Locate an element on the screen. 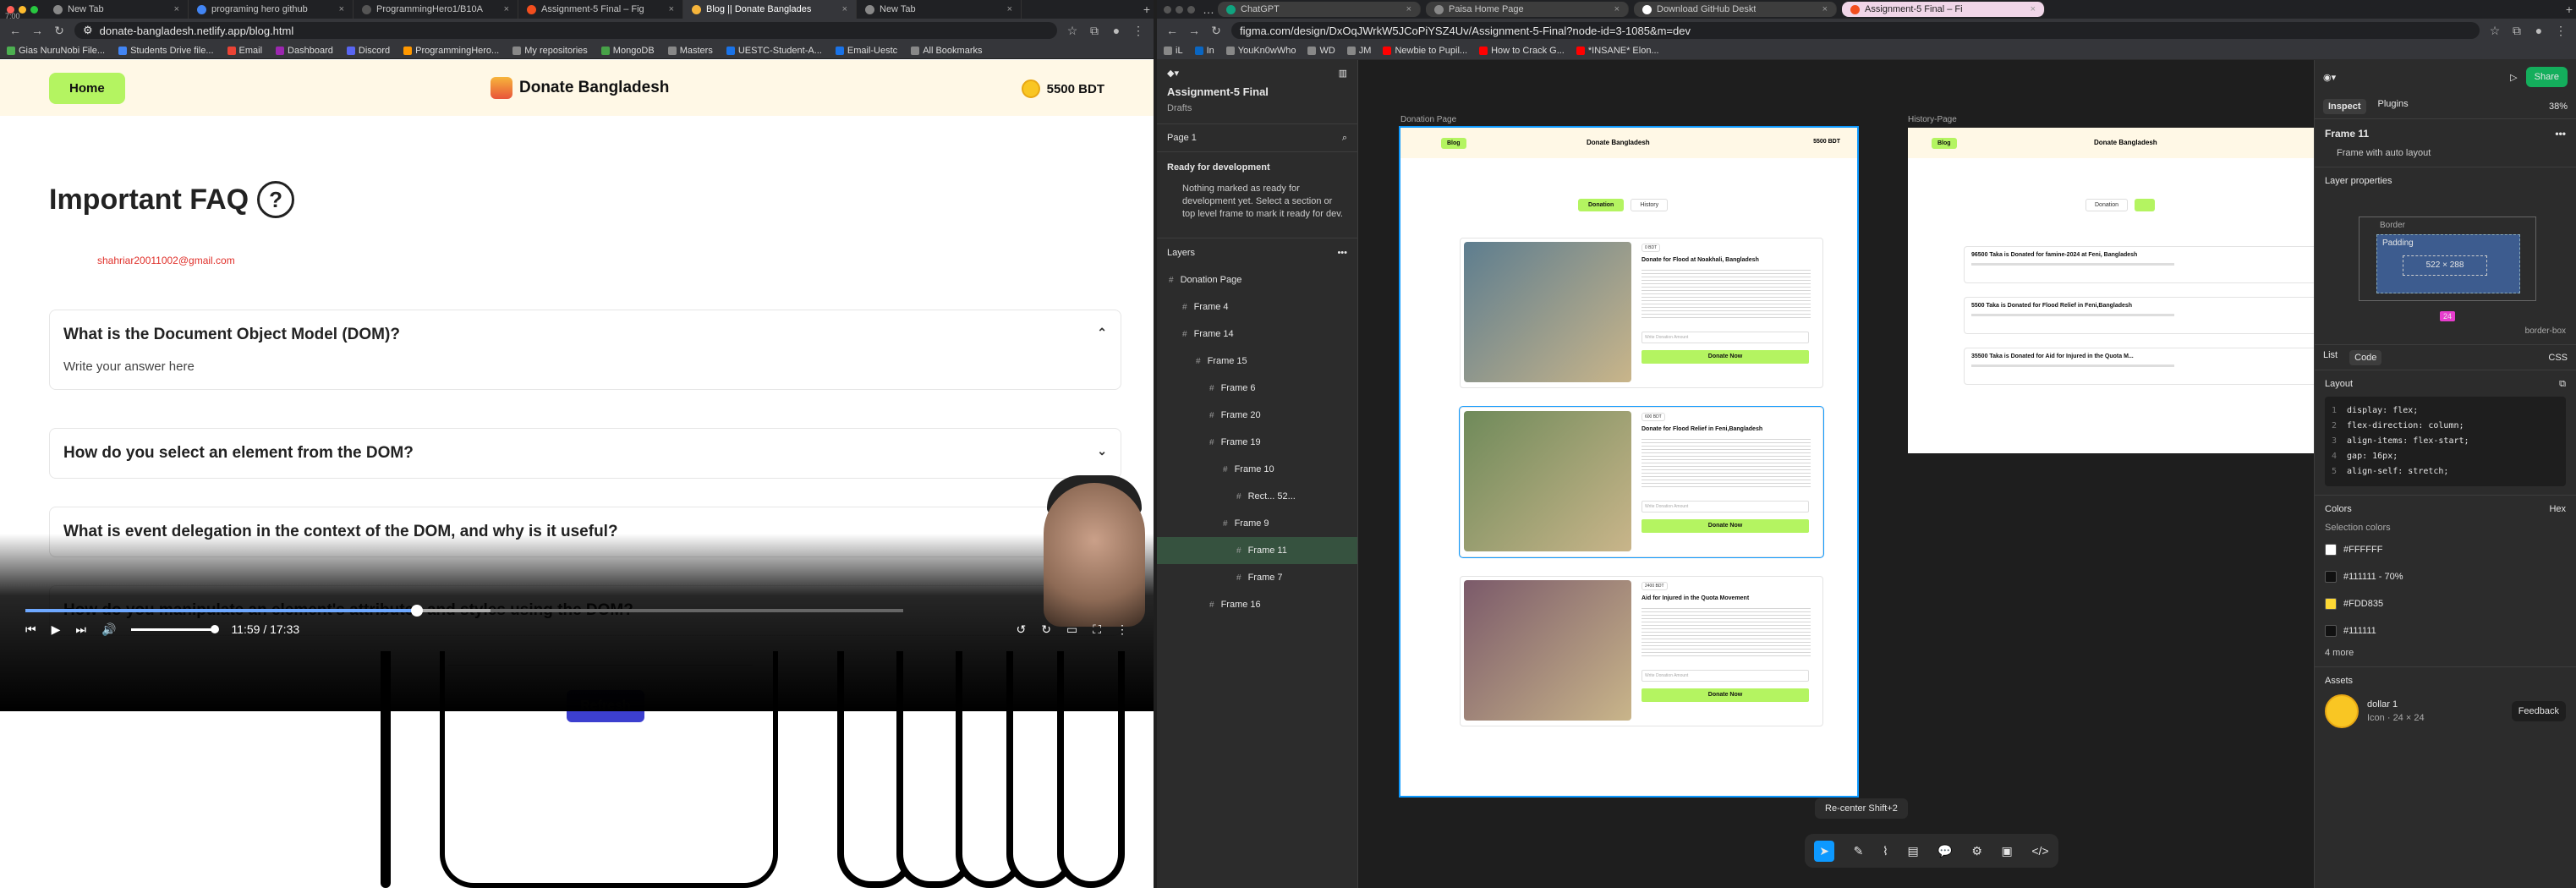  inspect-tab: Plugins is located at coordinates (2393, 107).